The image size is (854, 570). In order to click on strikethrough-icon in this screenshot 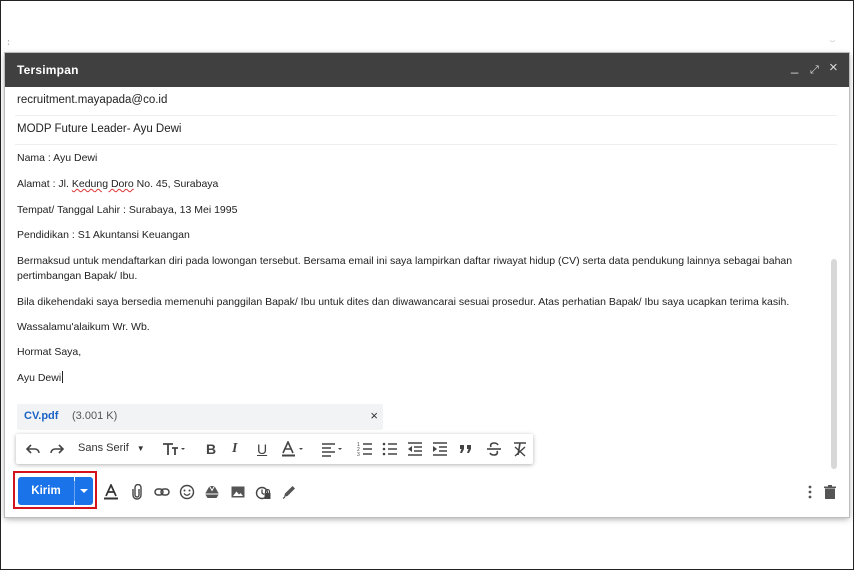, I will do `click(494, 449)`.